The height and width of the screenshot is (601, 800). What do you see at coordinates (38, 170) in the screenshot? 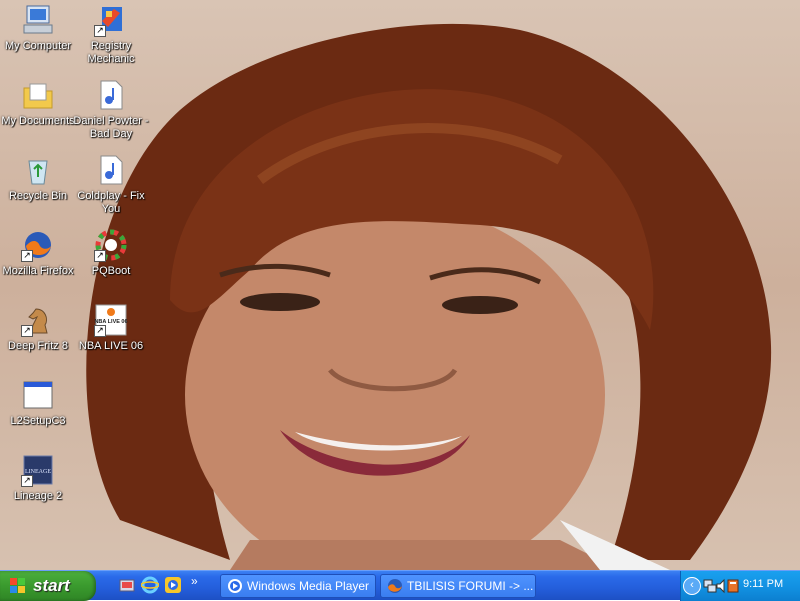
I see `recycle-bin-icon` at bounding box center [38, 170].